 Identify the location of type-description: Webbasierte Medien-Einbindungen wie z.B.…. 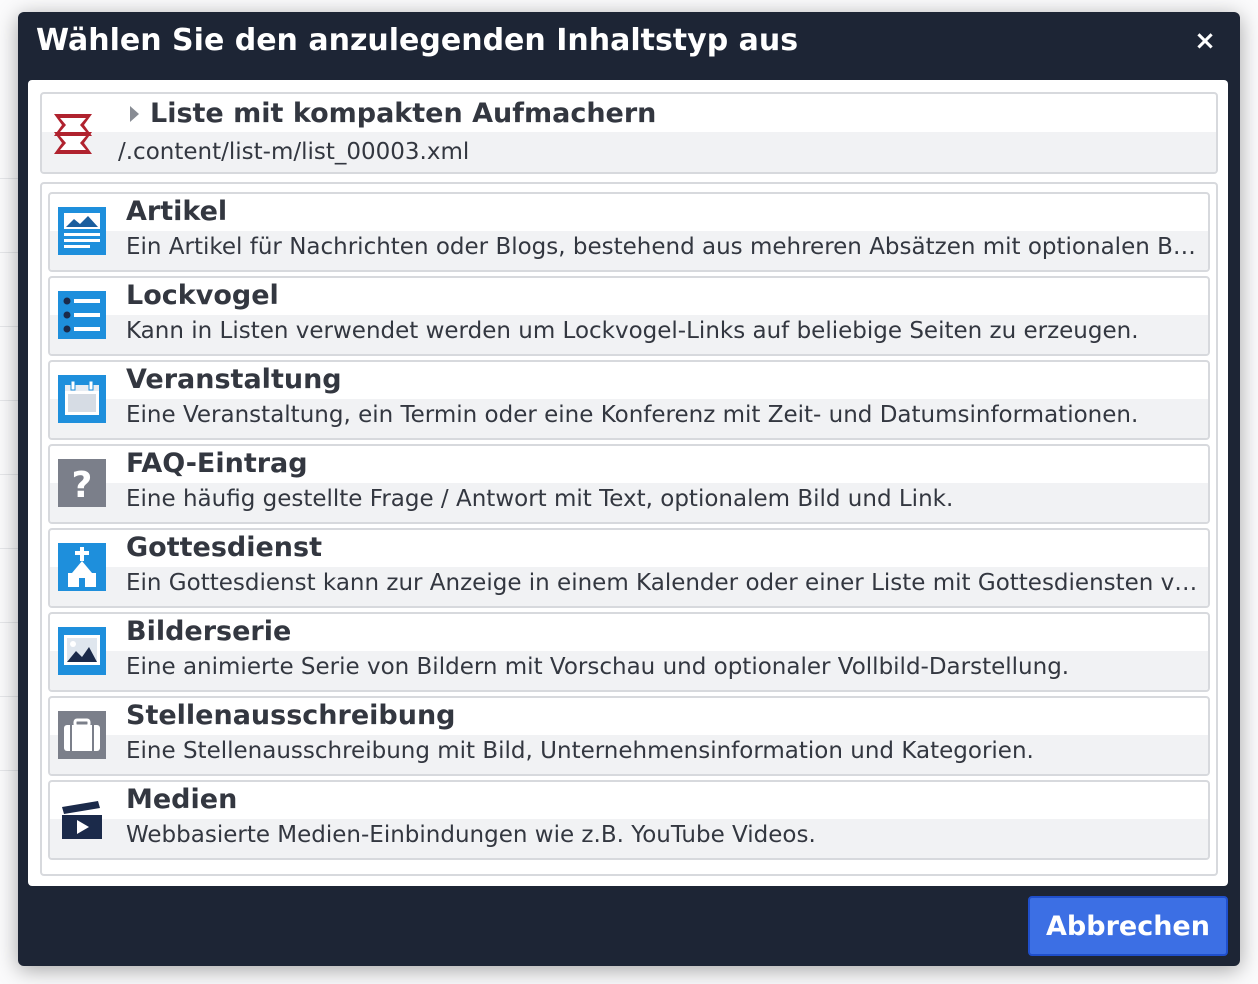
(471, 835).